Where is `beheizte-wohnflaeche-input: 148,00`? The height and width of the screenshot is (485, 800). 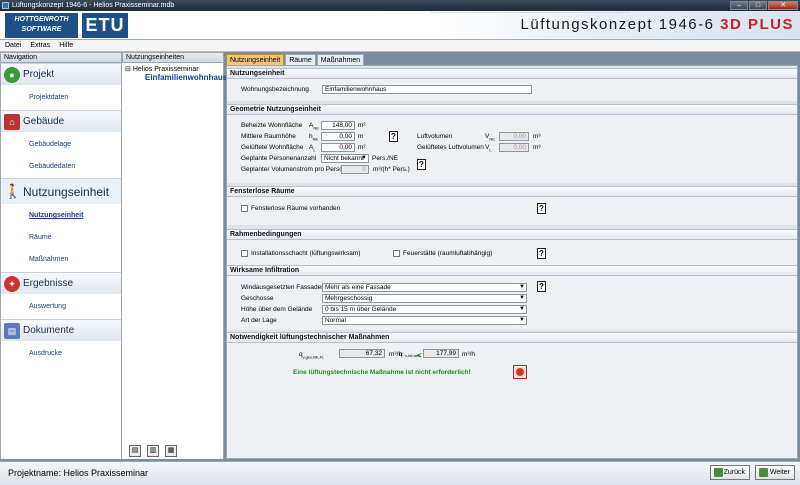 beheizte-wohnflaeche-input: 148,00 is located at coordinates (338, 125).